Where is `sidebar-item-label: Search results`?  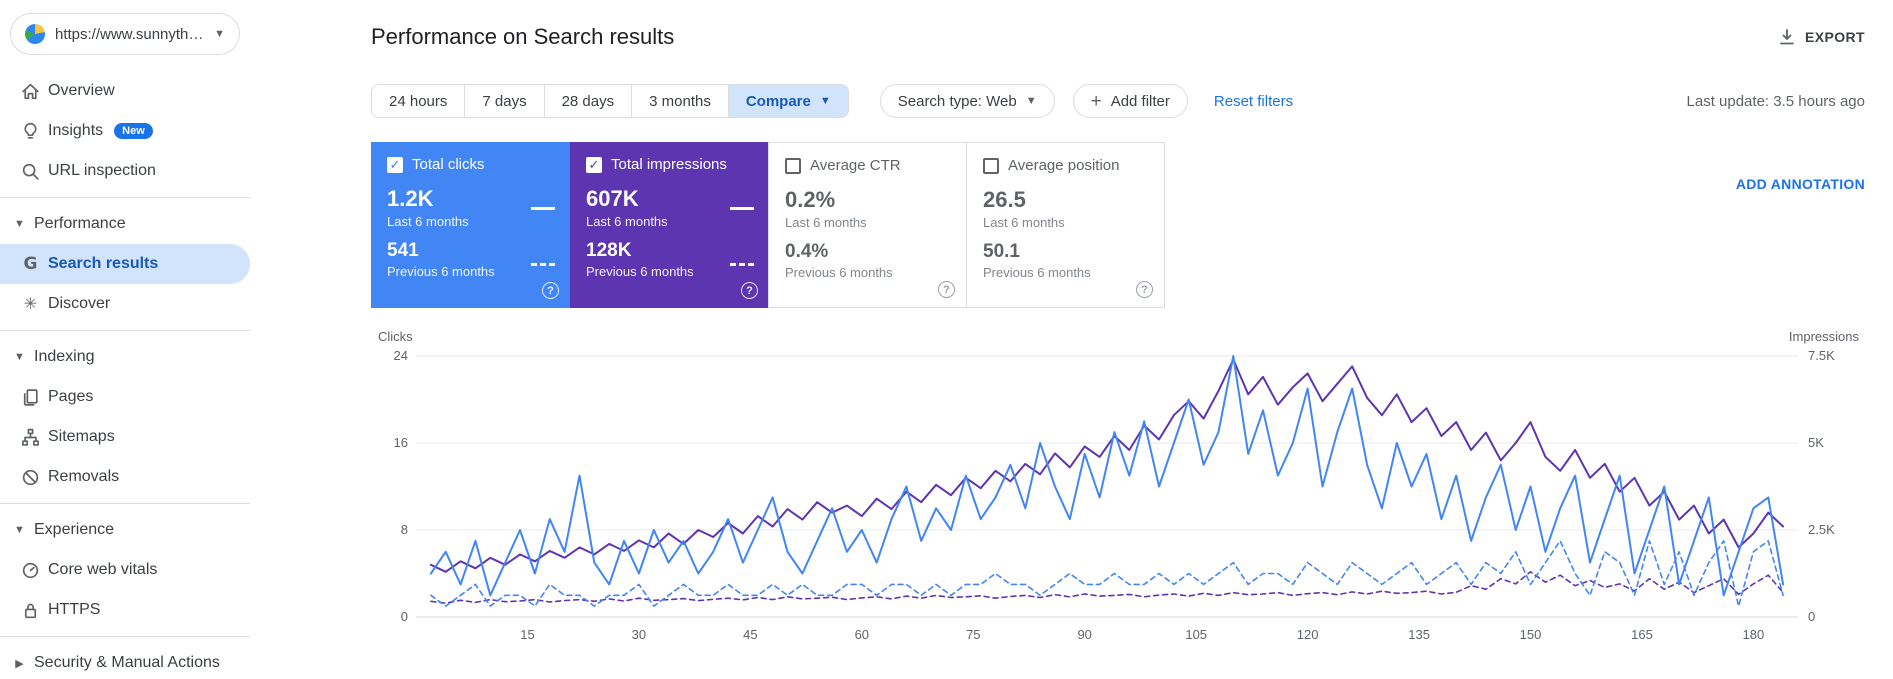
sidebar-item-label: Search results is located at coordinates (103, 263).